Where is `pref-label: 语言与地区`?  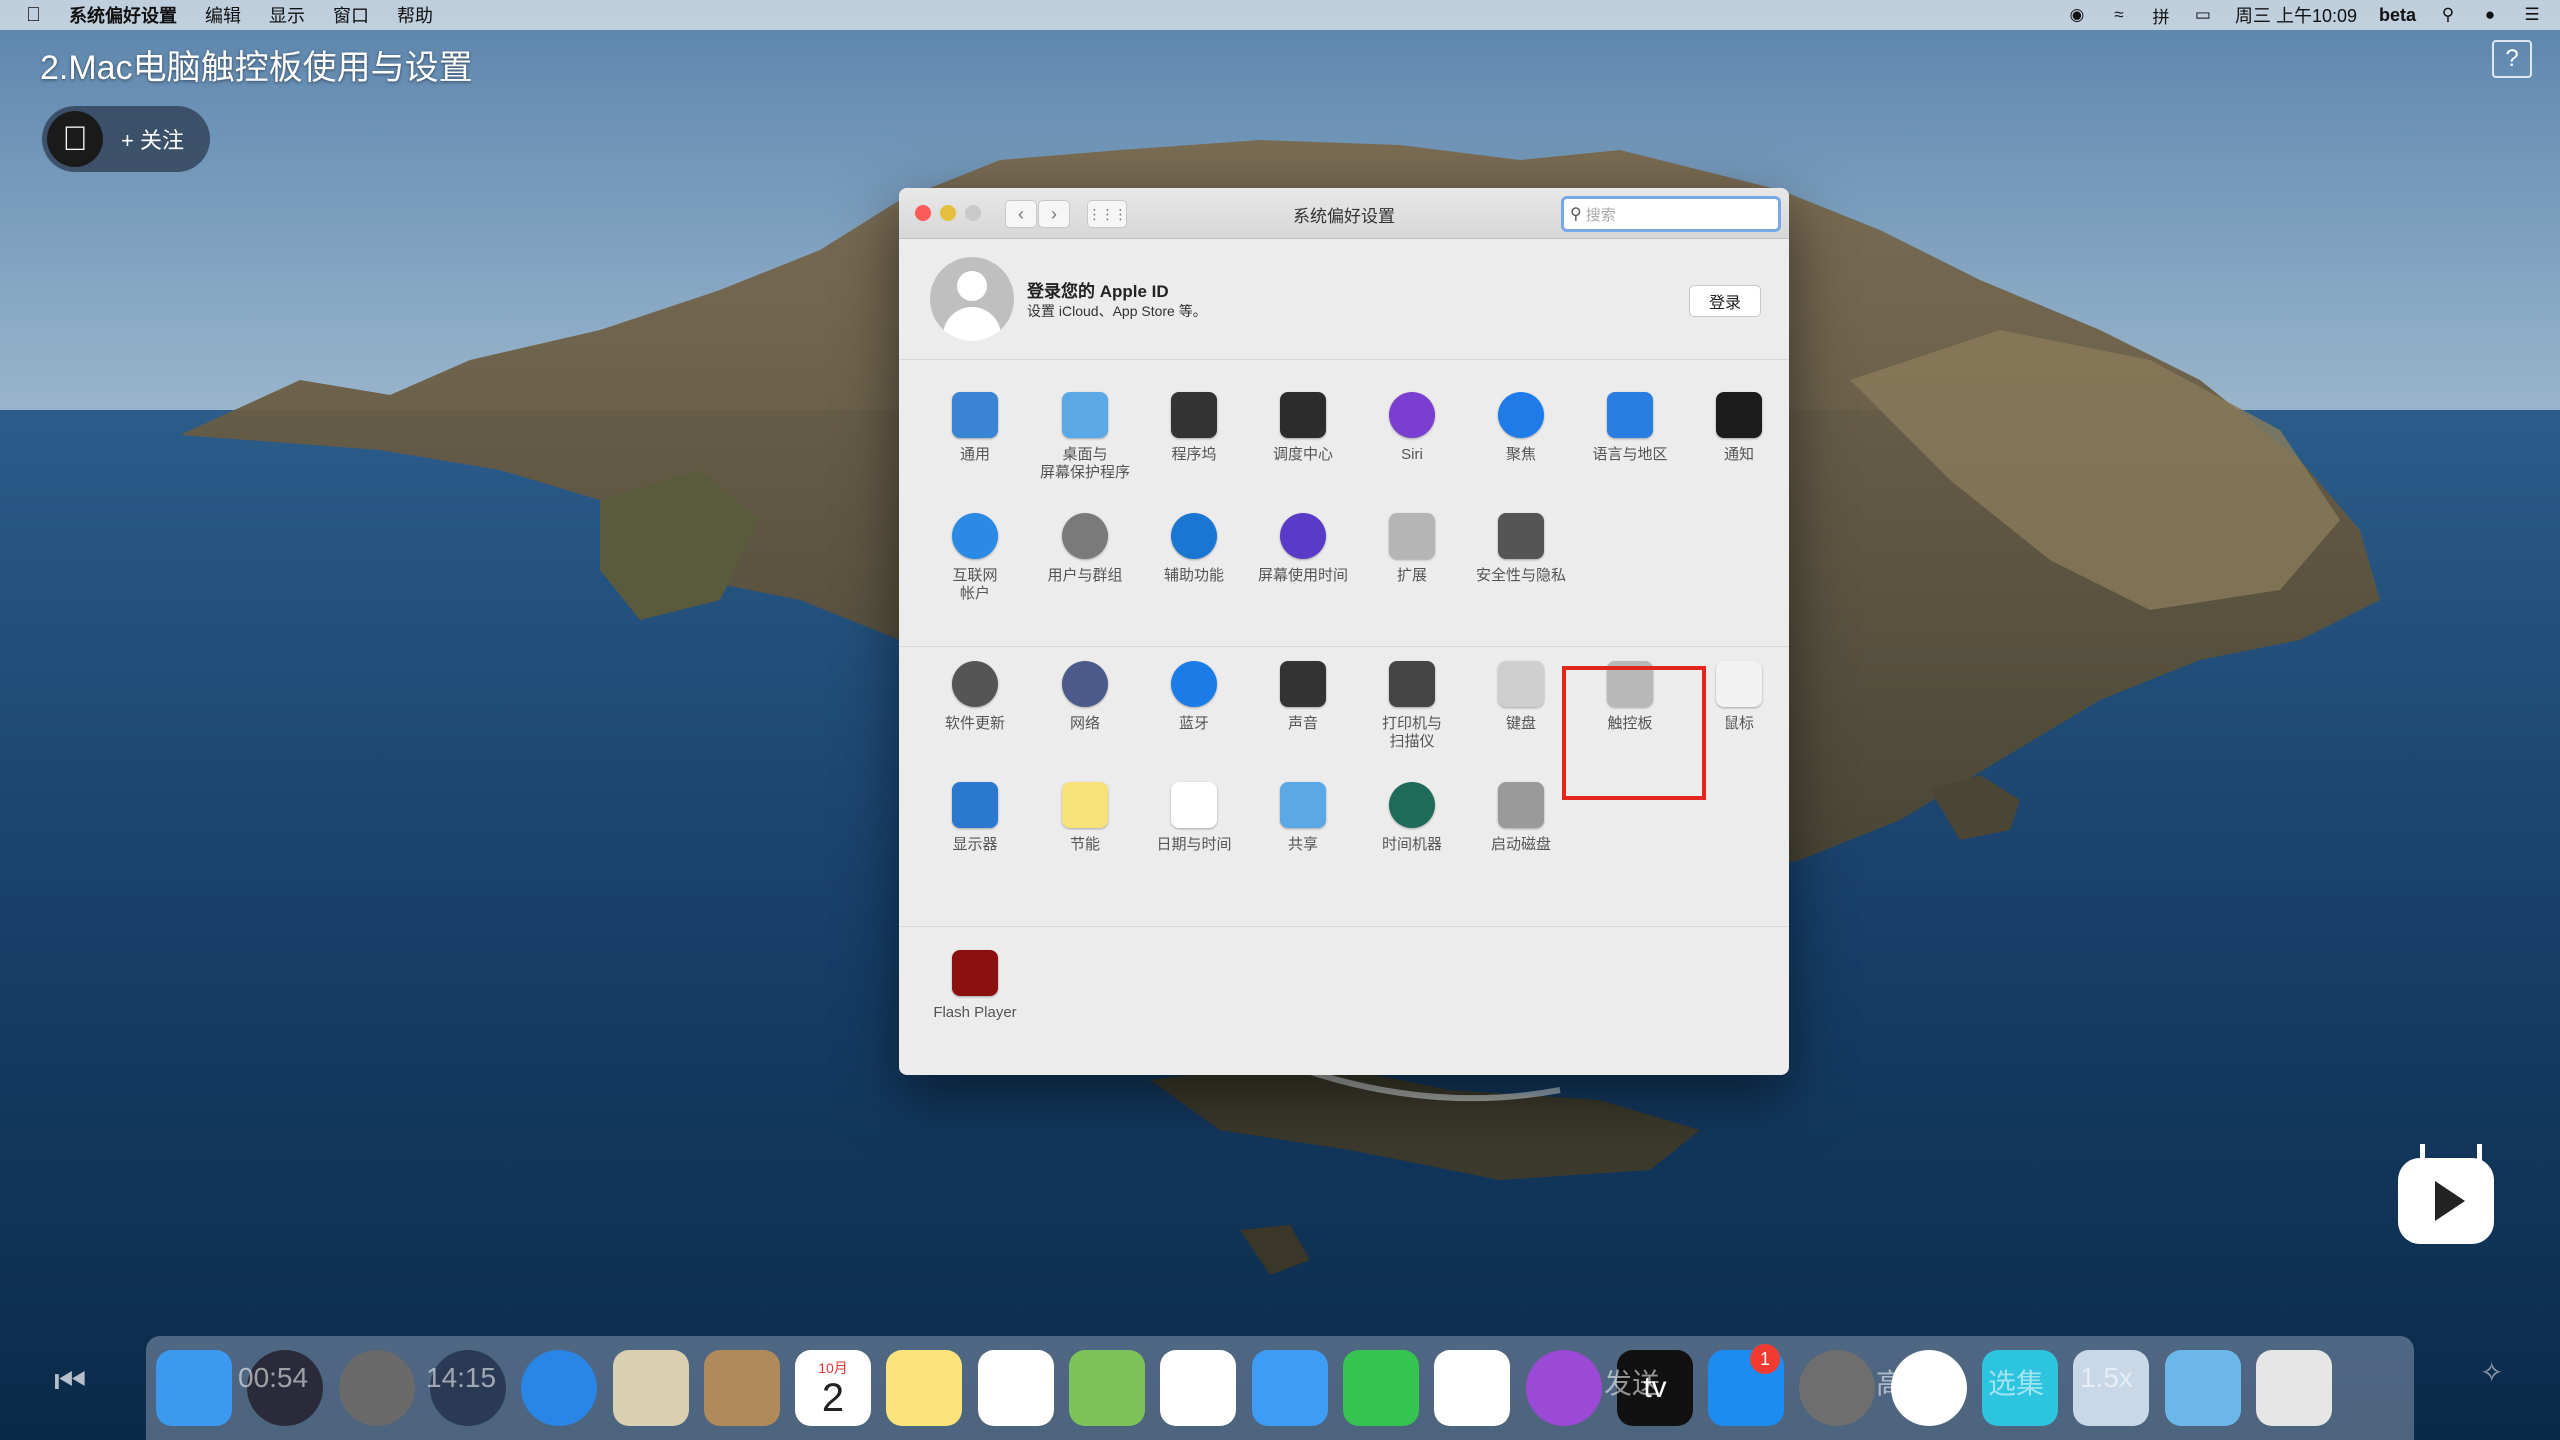
pref-label: 语言与地区 is located at coordinates (1630, 454).